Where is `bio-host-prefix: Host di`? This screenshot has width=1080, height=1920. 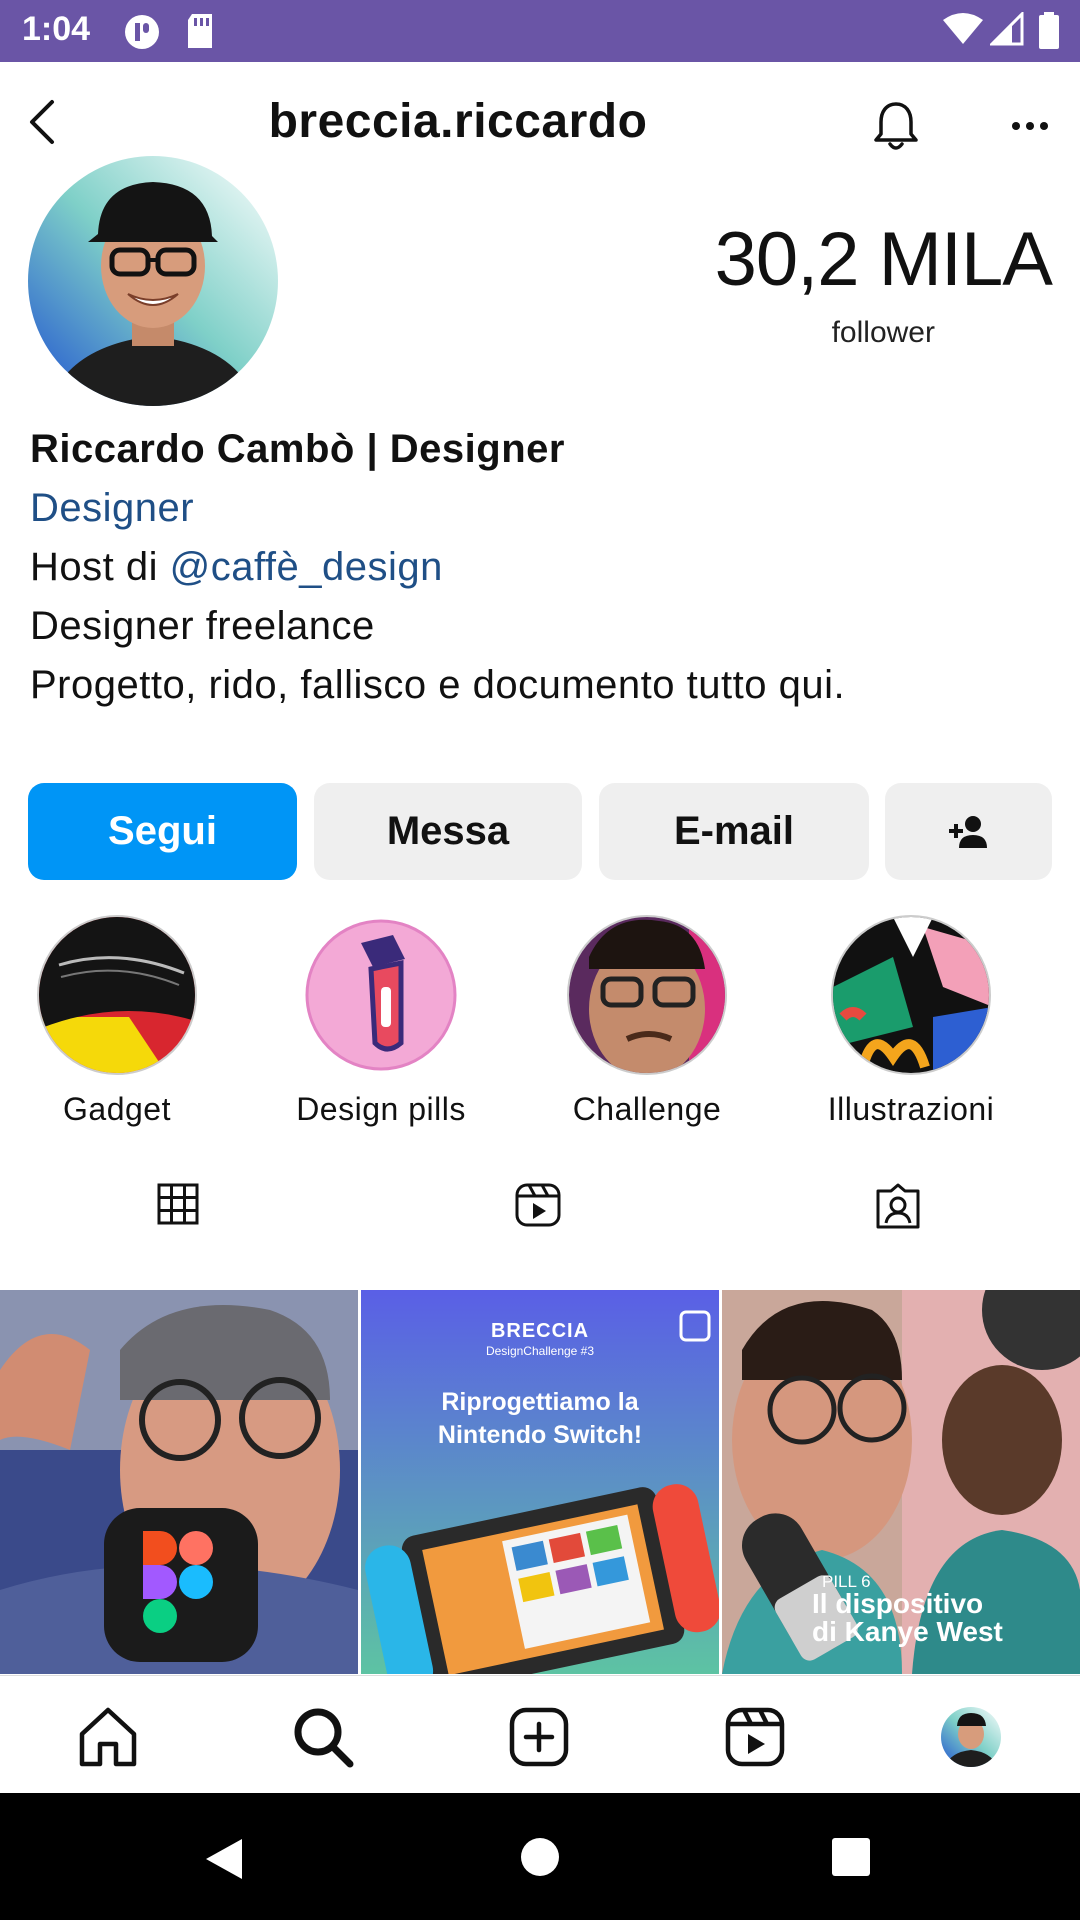 bio-host-prefix: Host di is located at coordinates (100, 567).